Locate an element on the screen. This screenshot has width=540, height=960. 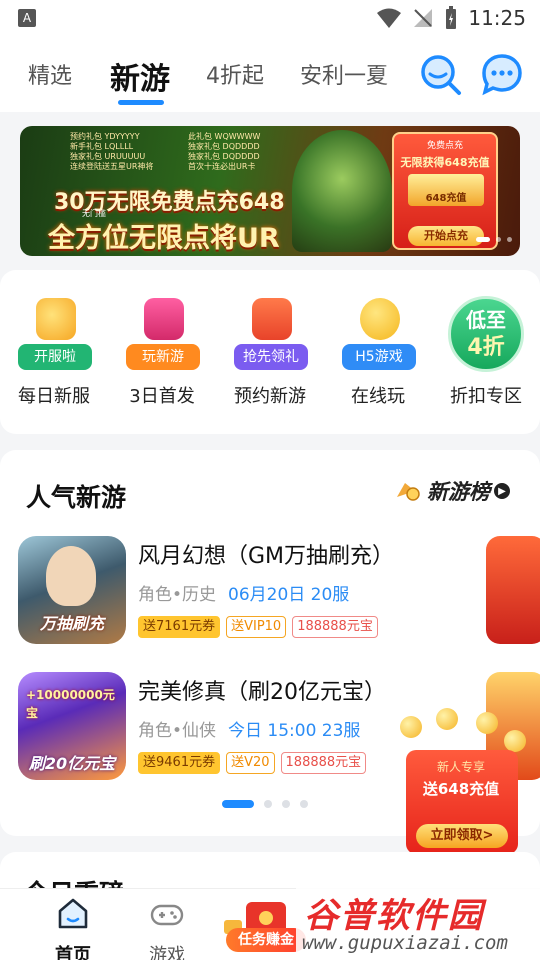
games-pager is located at coordinates (265, 804).